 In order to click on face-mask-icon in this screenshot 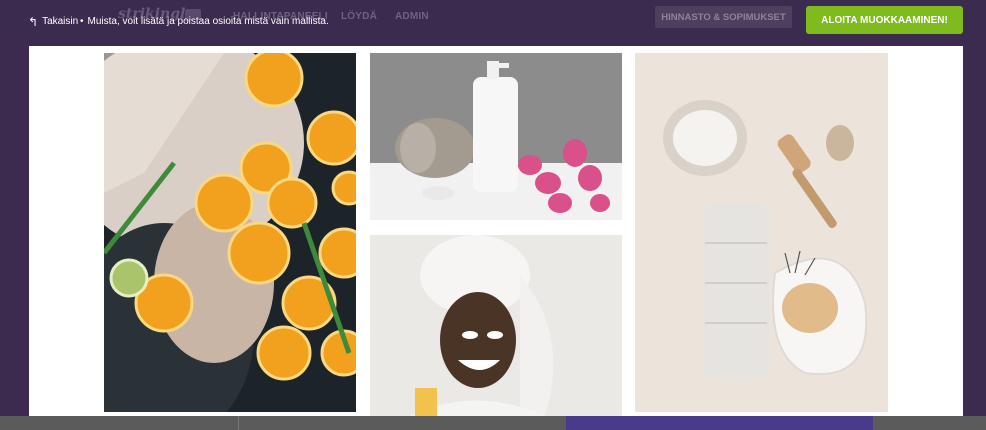, I will do `click(496, 325)`.